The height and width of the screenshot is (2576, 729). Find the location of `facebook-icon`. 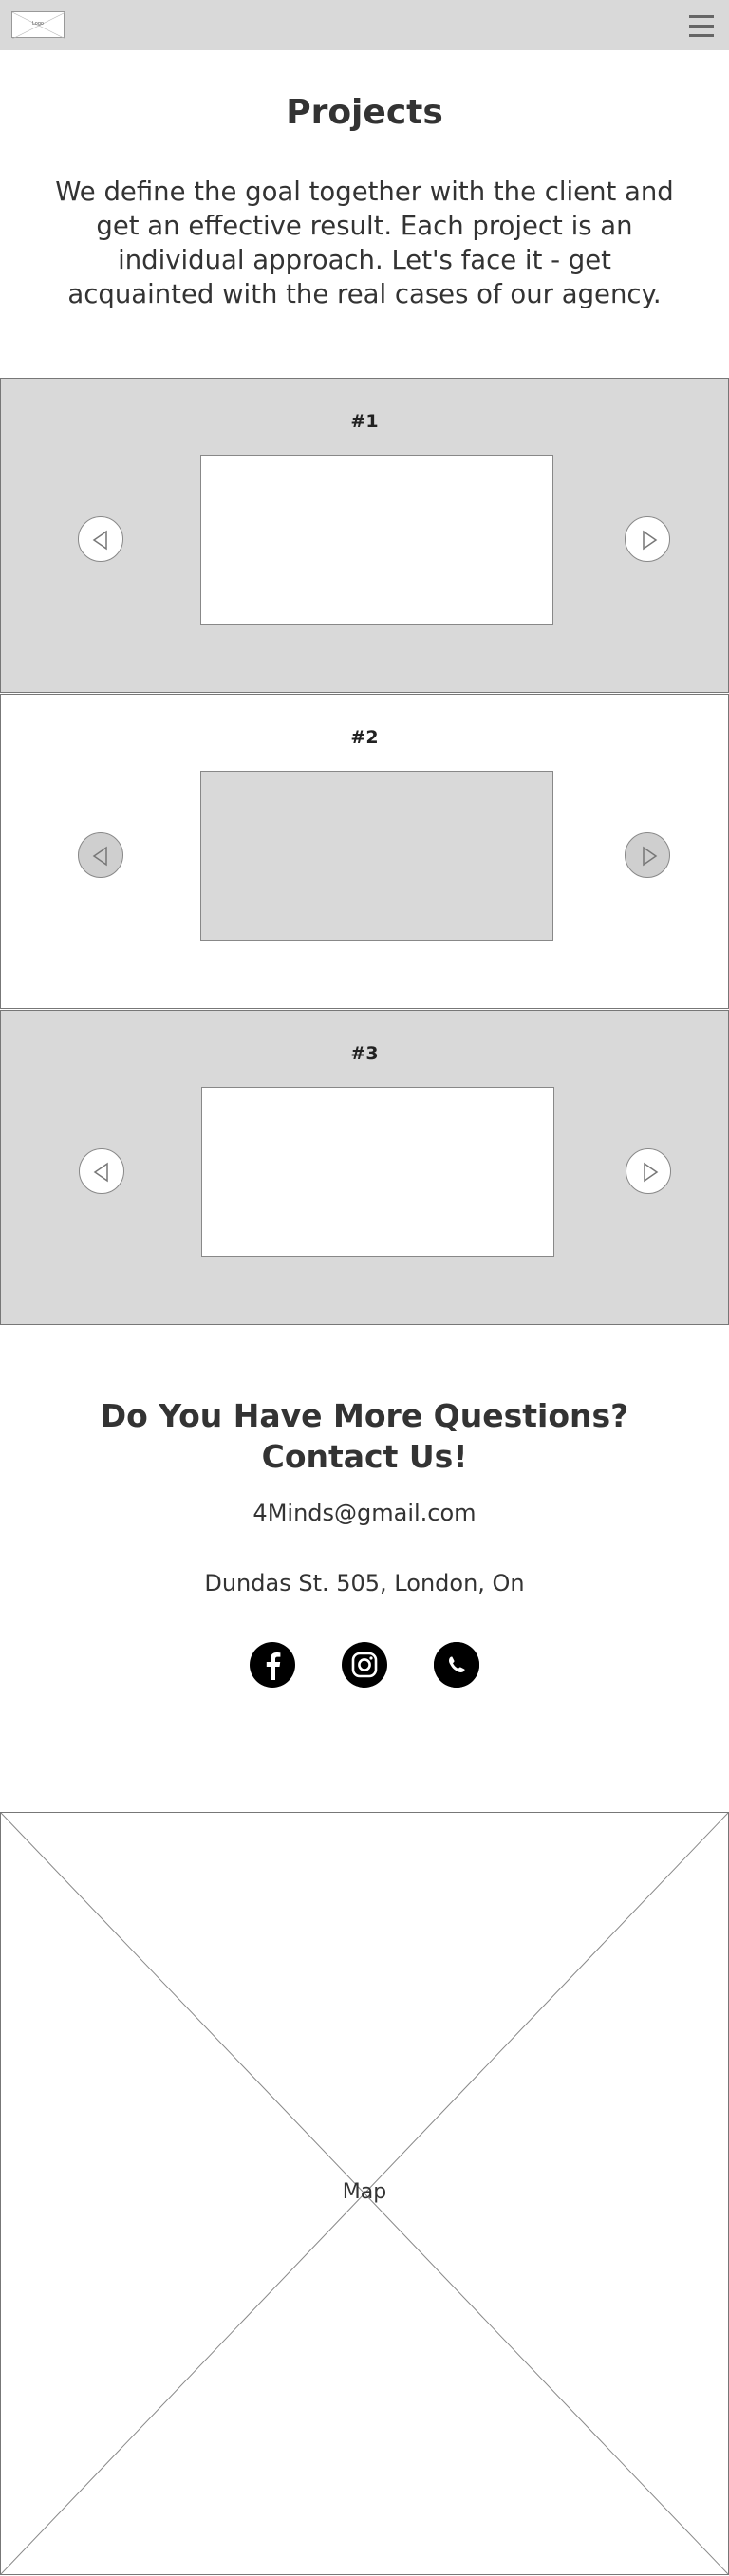

facebook-icon is located at coordinates (273, 1665).